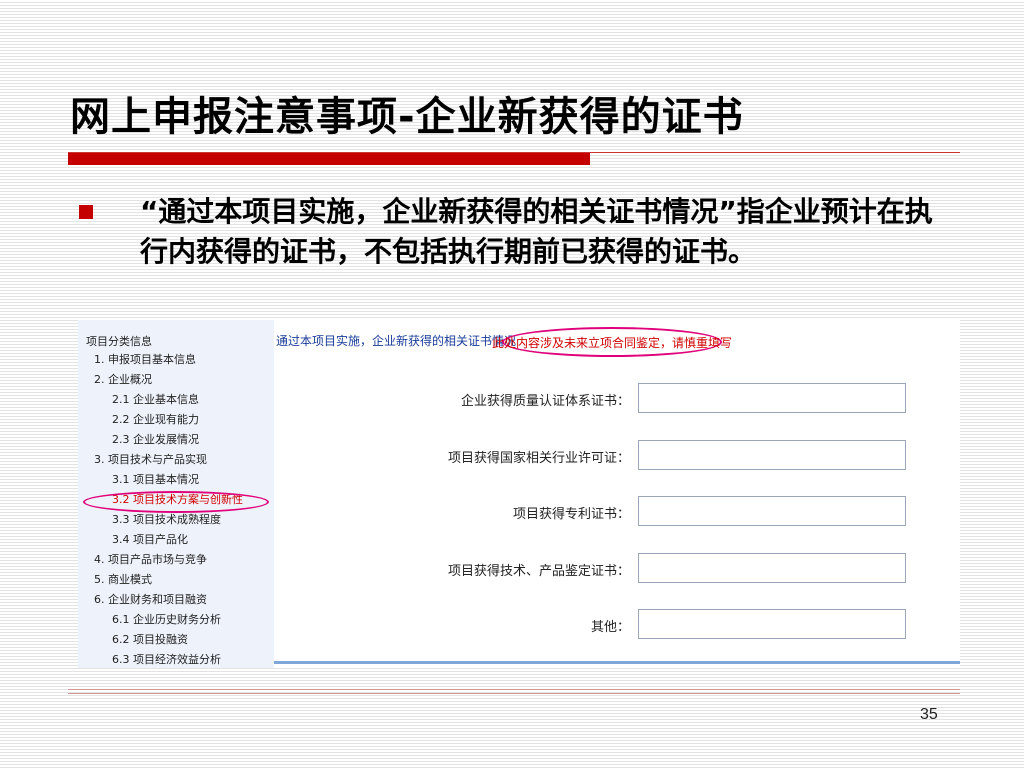  What do you see at coordinates (150, 640) in the screenshot?
I see `nav-item-6-2: 6.2 项目投融资` at bounding box center [150, 640].